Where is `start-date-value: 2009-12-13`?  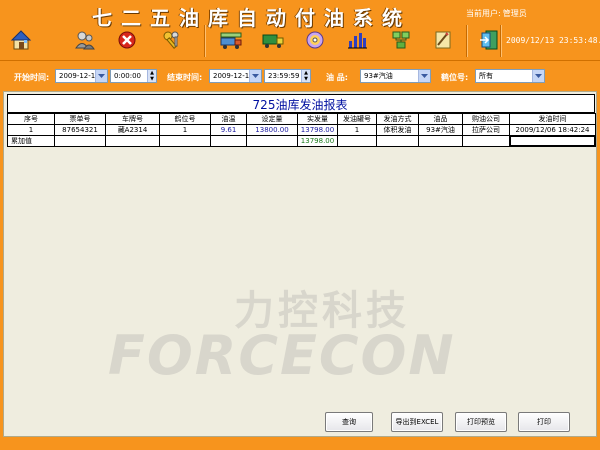 start-date-value: 2009-12-13 is located at coordinates (79, 76).